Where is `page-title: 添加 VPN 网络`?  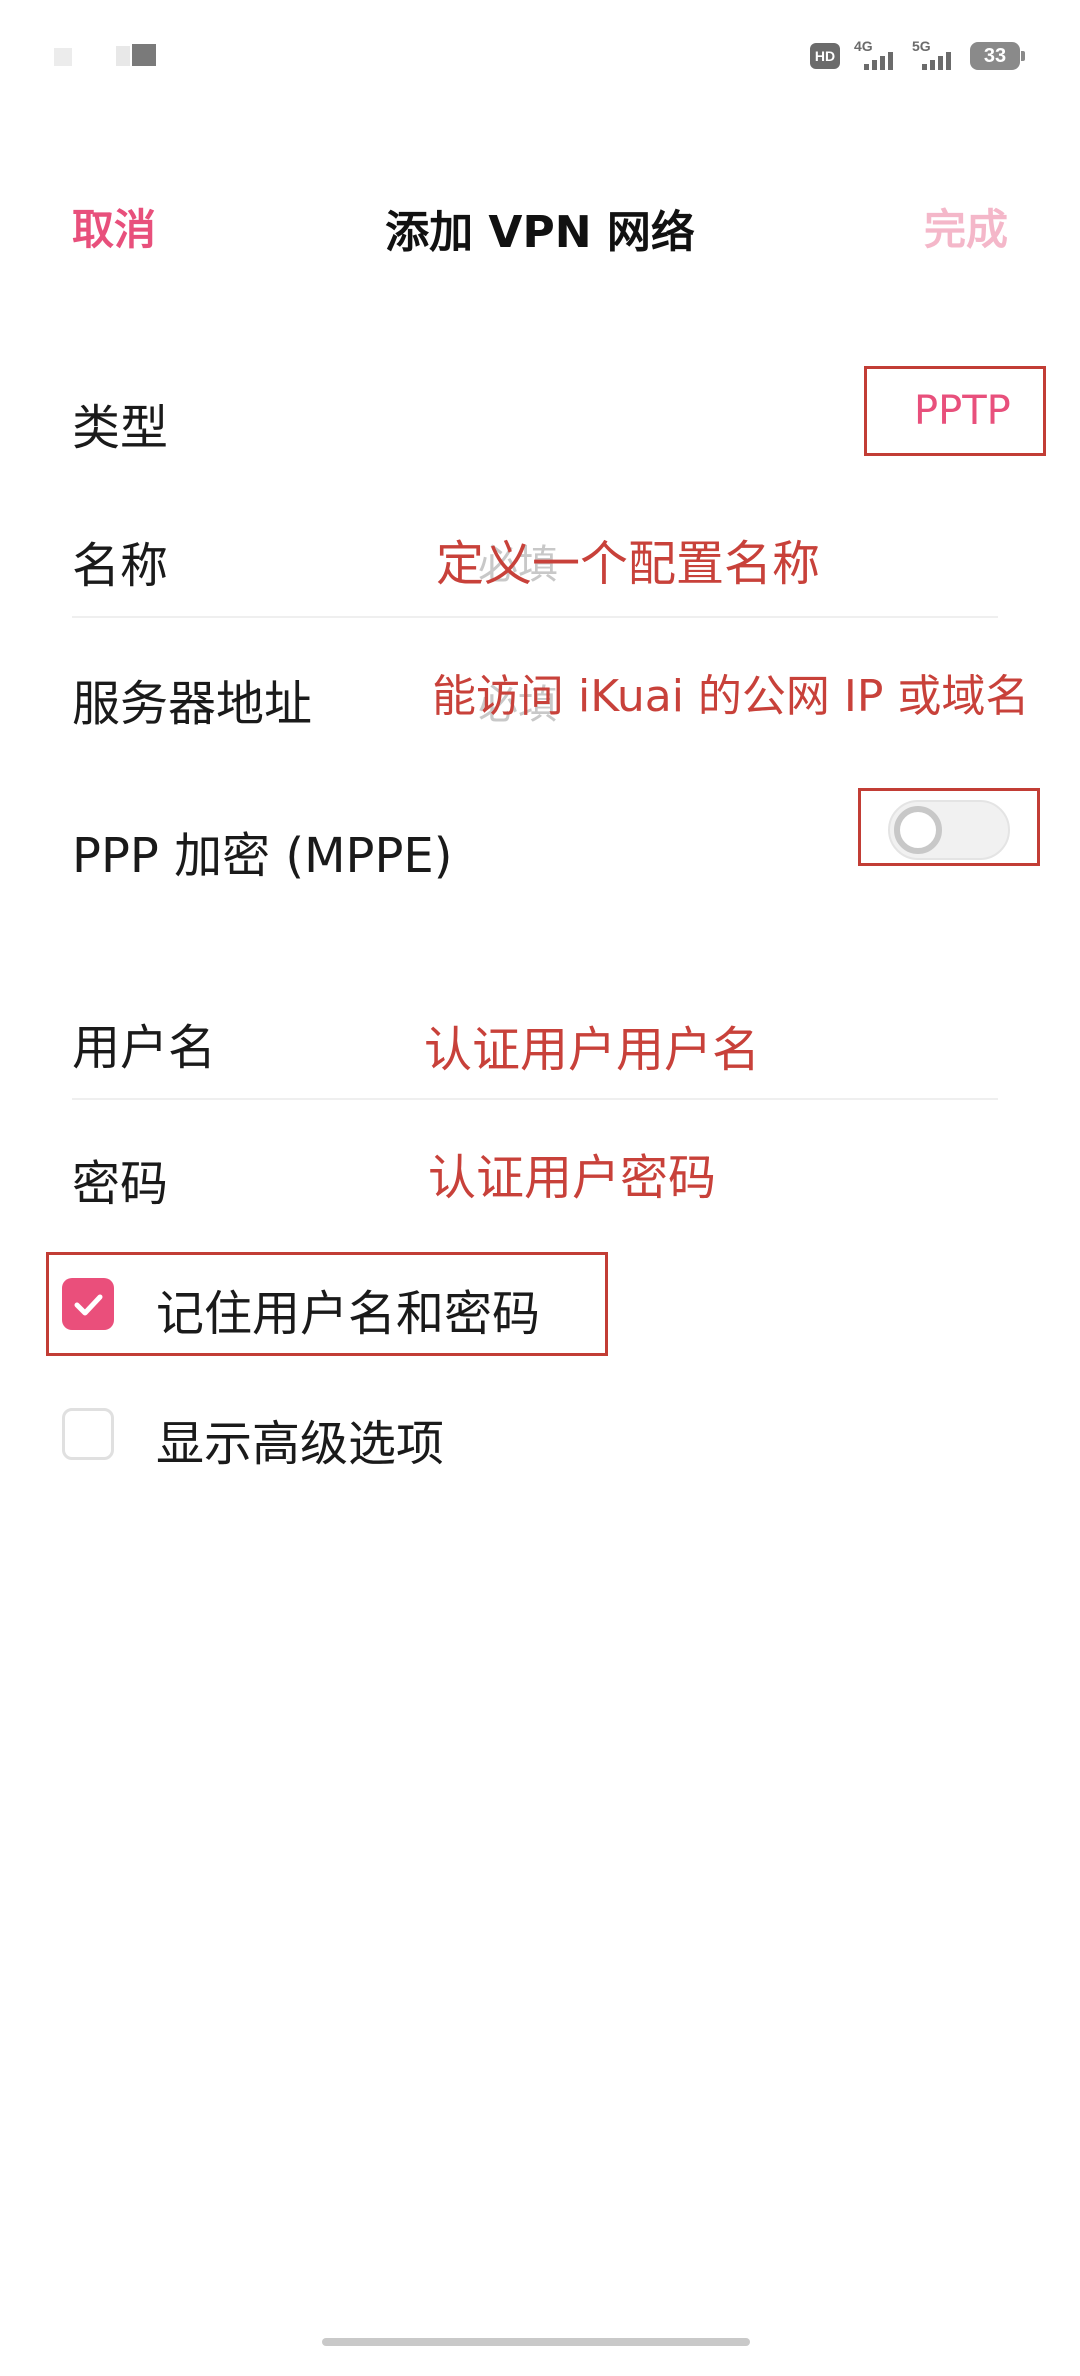 page-title: 添加 VPN 网络 is located at coordinates (540, 232).